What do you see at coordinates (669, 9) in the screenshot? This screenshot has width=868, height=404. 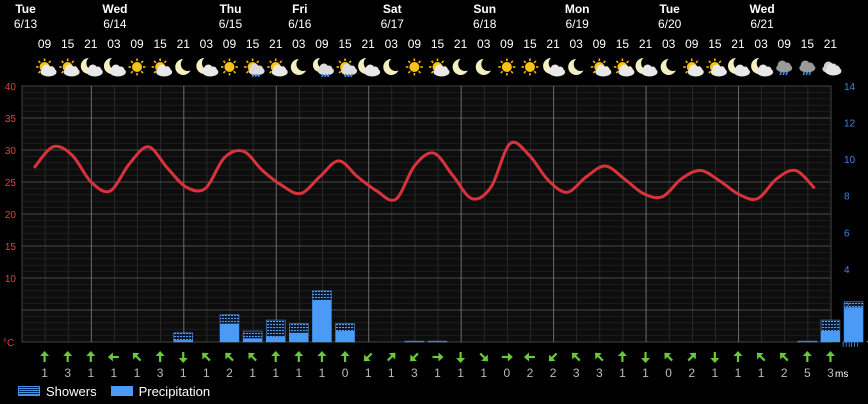 I see `day-name-label: Tue` at bounding box center [669, 9].